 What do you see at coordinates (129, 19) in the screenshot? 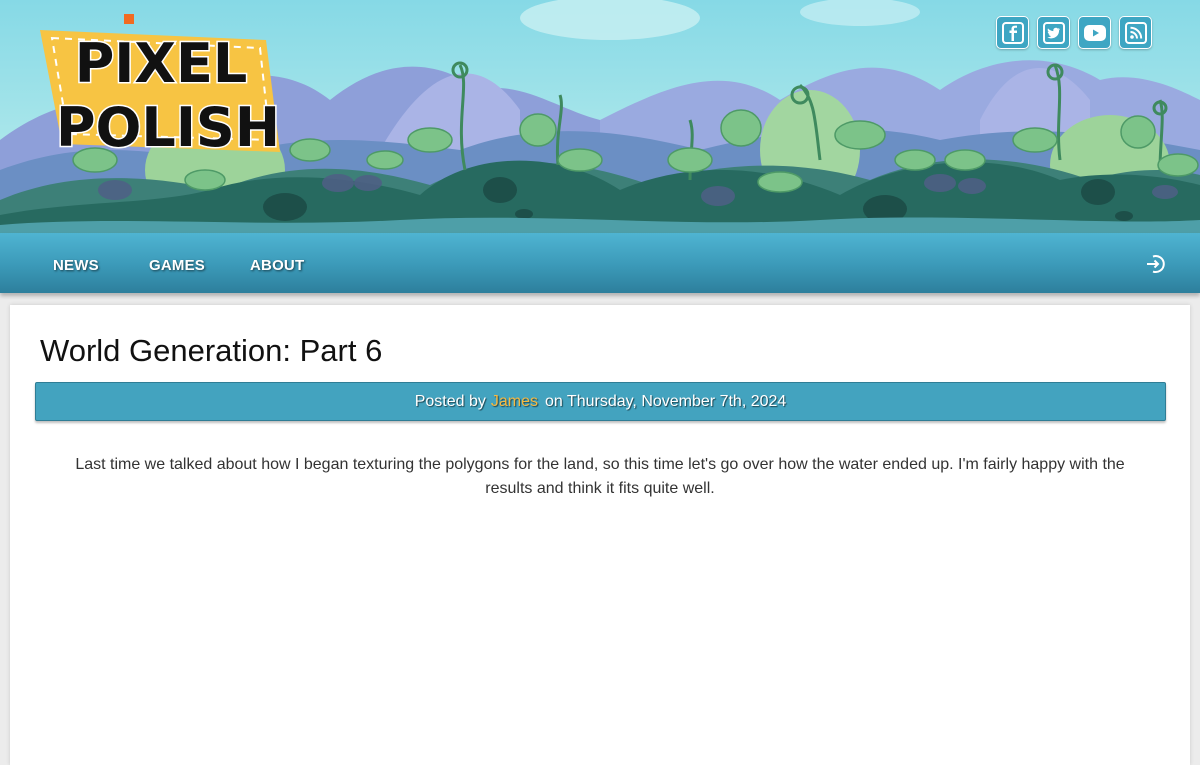
I see `logo-dot` at bounding box center [129, 19].